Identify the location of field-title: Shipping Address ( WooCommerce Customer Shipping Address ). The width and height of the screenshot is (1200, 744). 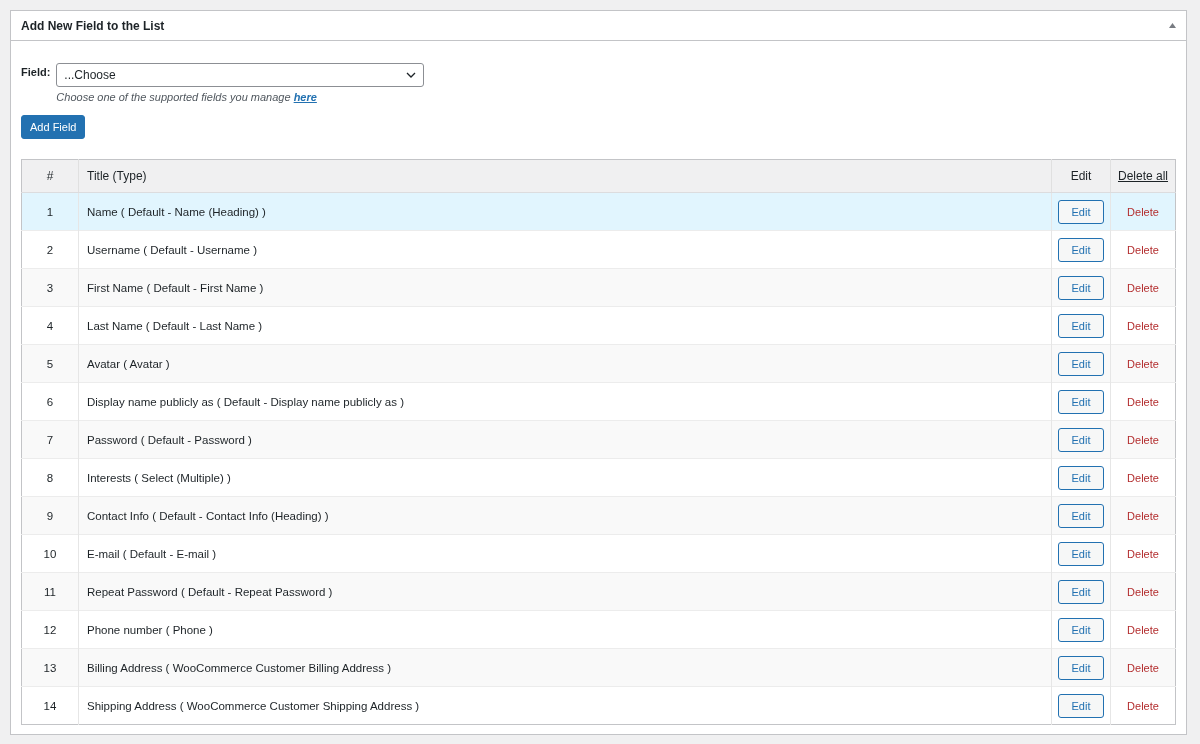
(253, 705).